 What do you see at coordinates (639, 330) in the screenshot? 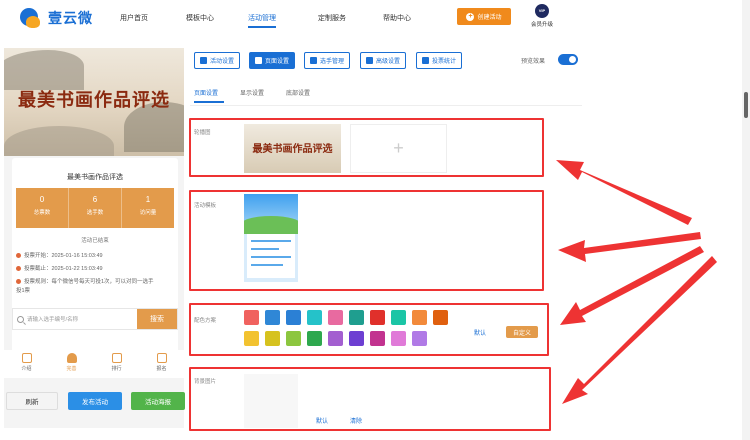
I see `arrow-to-background` at bounding box center [639, 330].